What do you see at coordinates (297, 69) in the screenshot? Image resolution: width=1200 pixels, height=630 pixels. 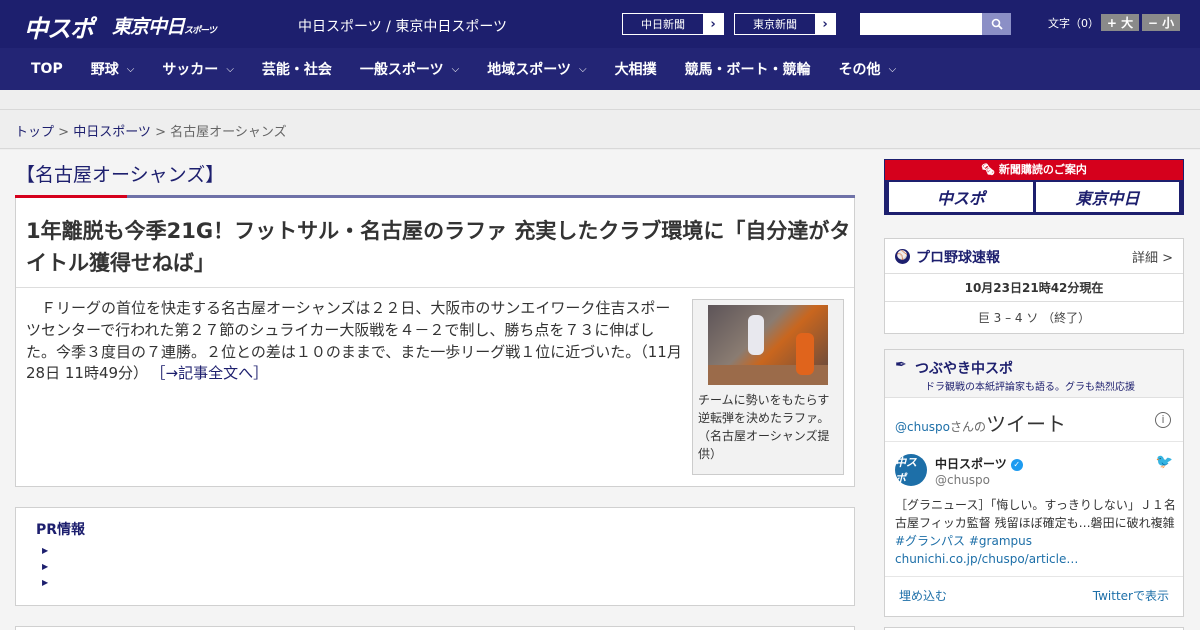 I see `nav-item: 芸能・社会` at bounding box center [297, 69].